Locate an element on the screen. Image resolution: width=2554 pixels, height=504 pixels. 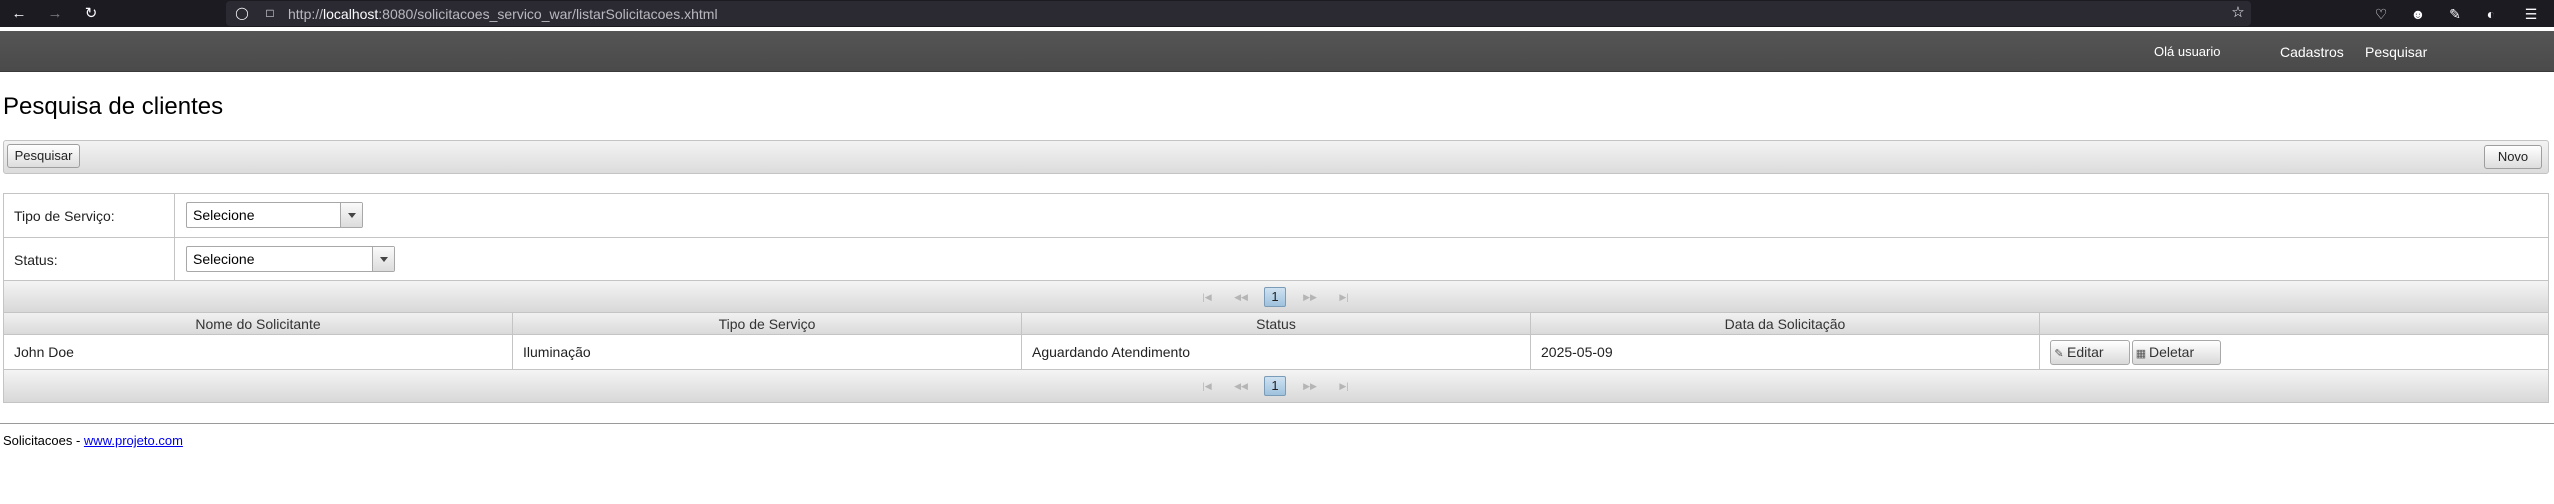
paginator-top: |◀ ◀◀ 1 ▶▶ ▶| is located at coordinates (1276, 297).